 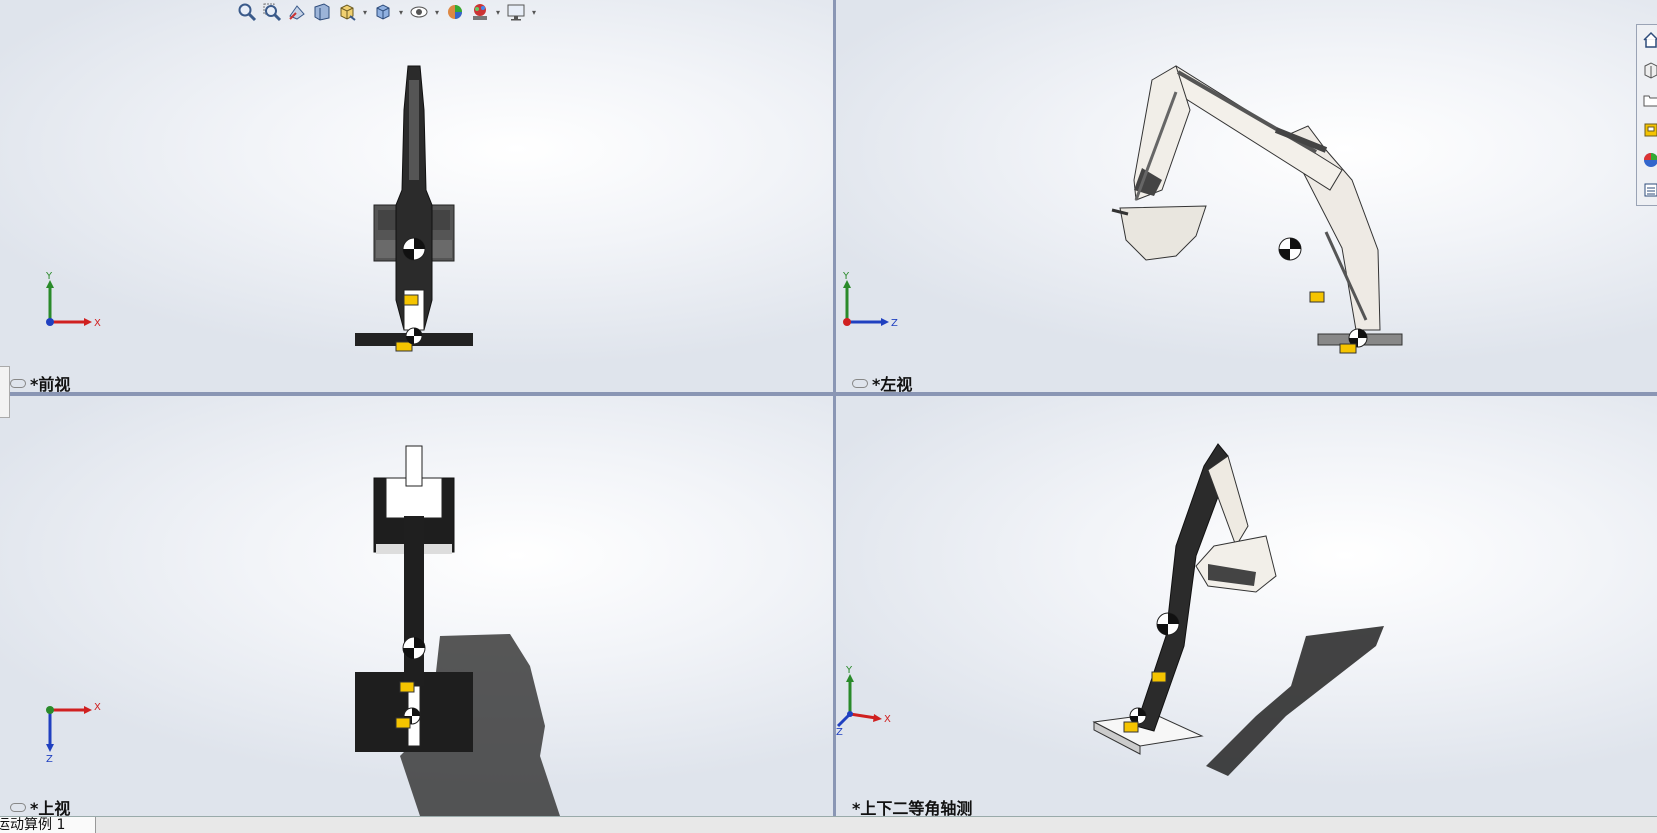 I want to click on coordinate-triad: Y X Z, so click(x=863, y=701).